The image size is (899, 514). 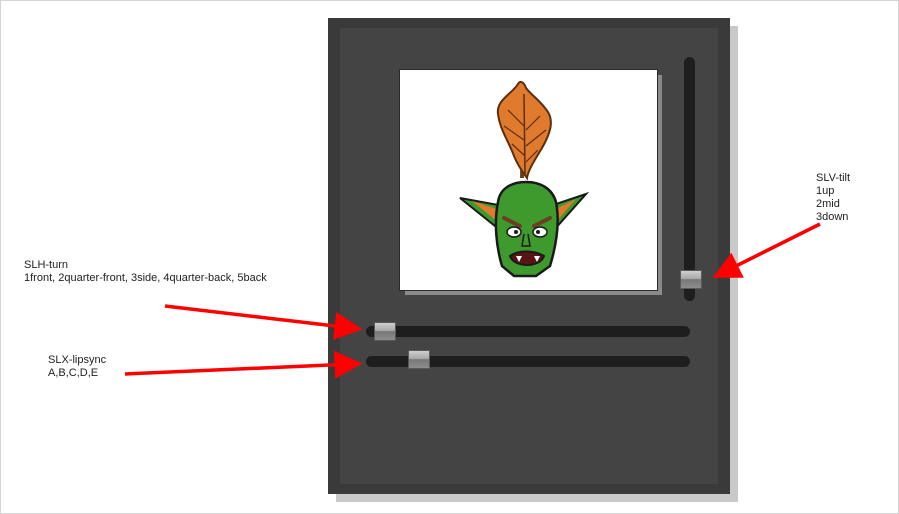 I want to click on slx-lipsync-arrow, so click(x=243, y=364).